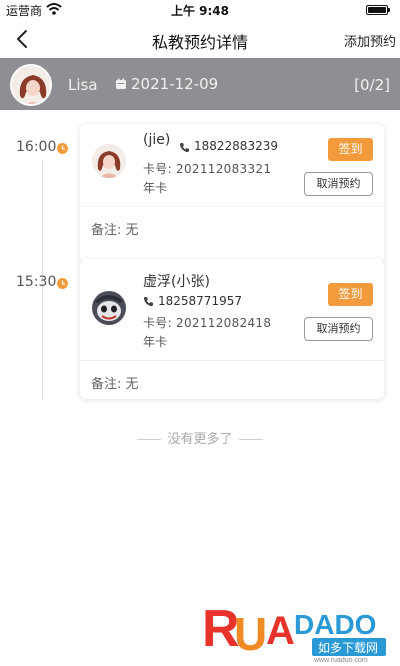 The height and width of the screenshot is (666, 400). What do you see at coordinates (175, 84) in the screenshot?
I see `booking-date: 2021-12-09` at bounding box center [175, 84].